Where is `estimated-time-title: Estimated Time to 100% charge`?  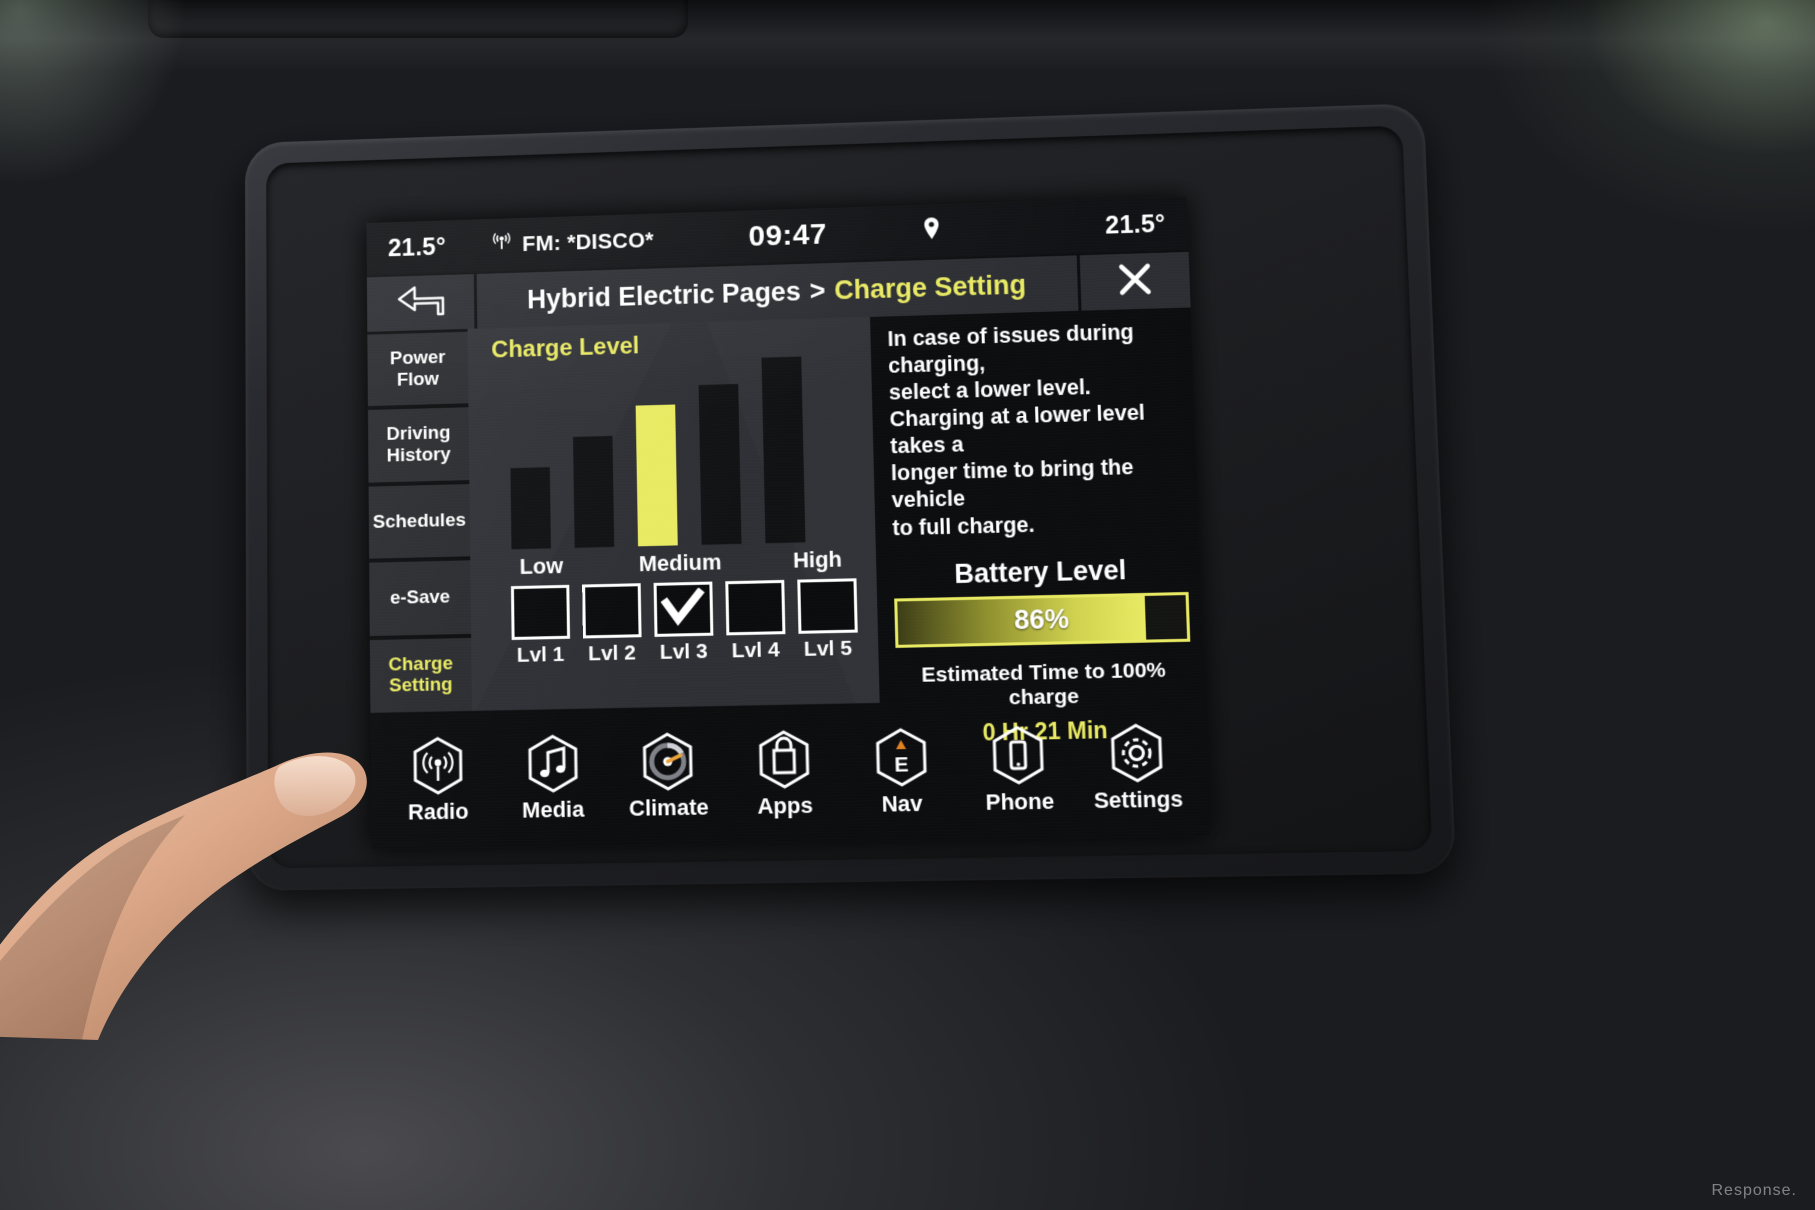
estimated-time-title: Estimated Time to 100% charge is located at coordinates (1044, 684).